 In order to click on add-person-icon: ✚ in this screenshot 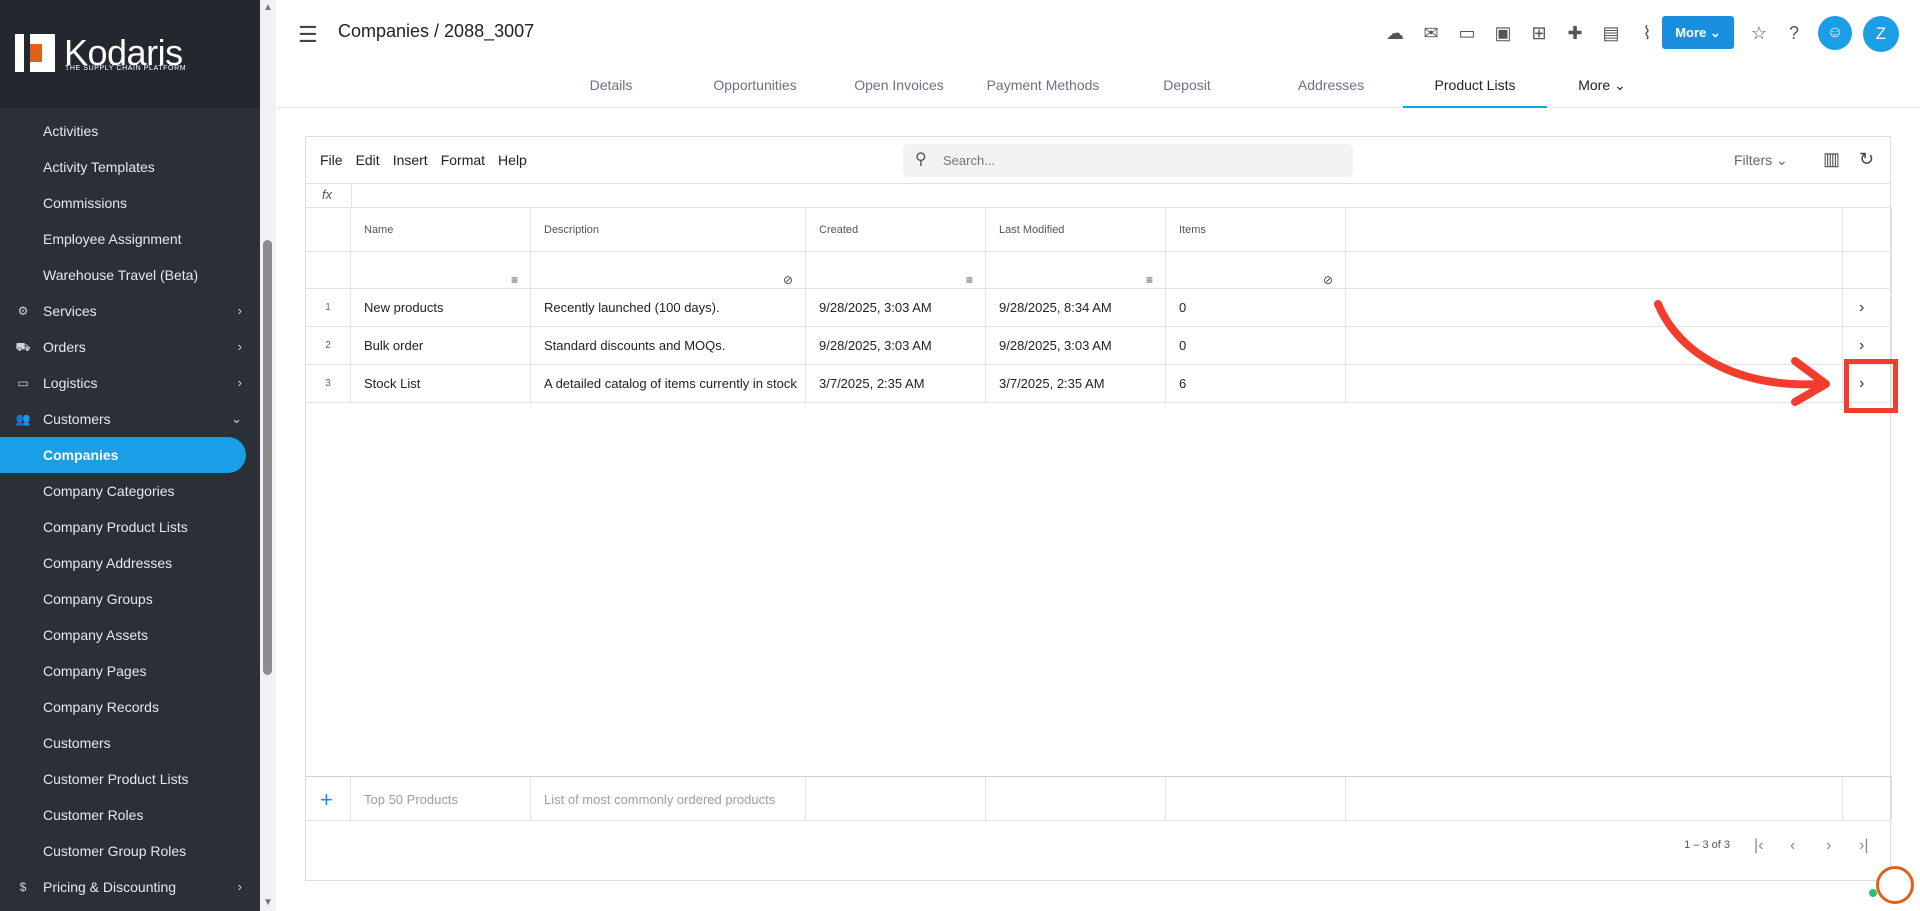, I will do `click(1575, 33)`.